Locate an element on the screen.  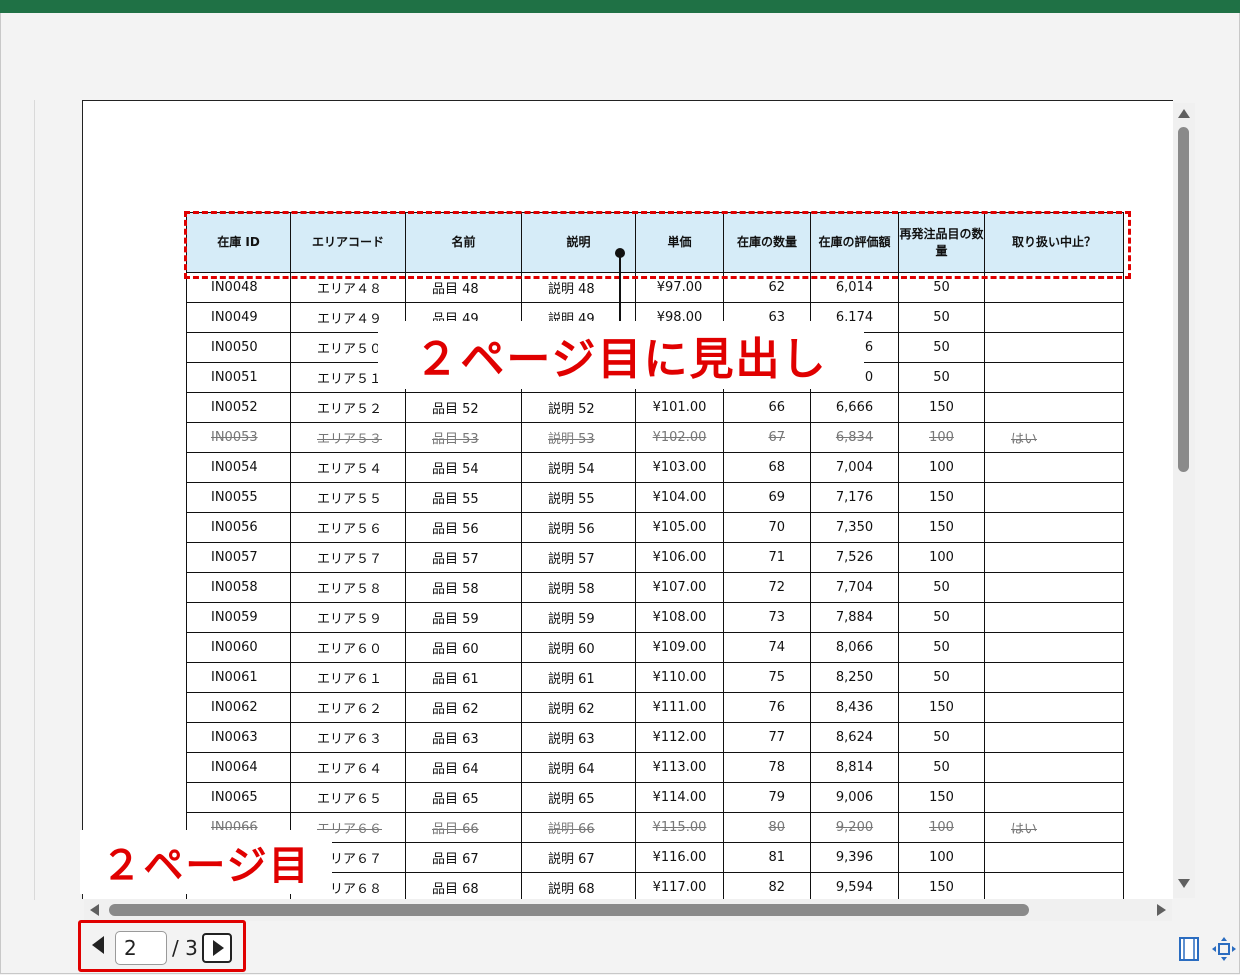
table-cell: 62 is located at coordinates (767, 287).